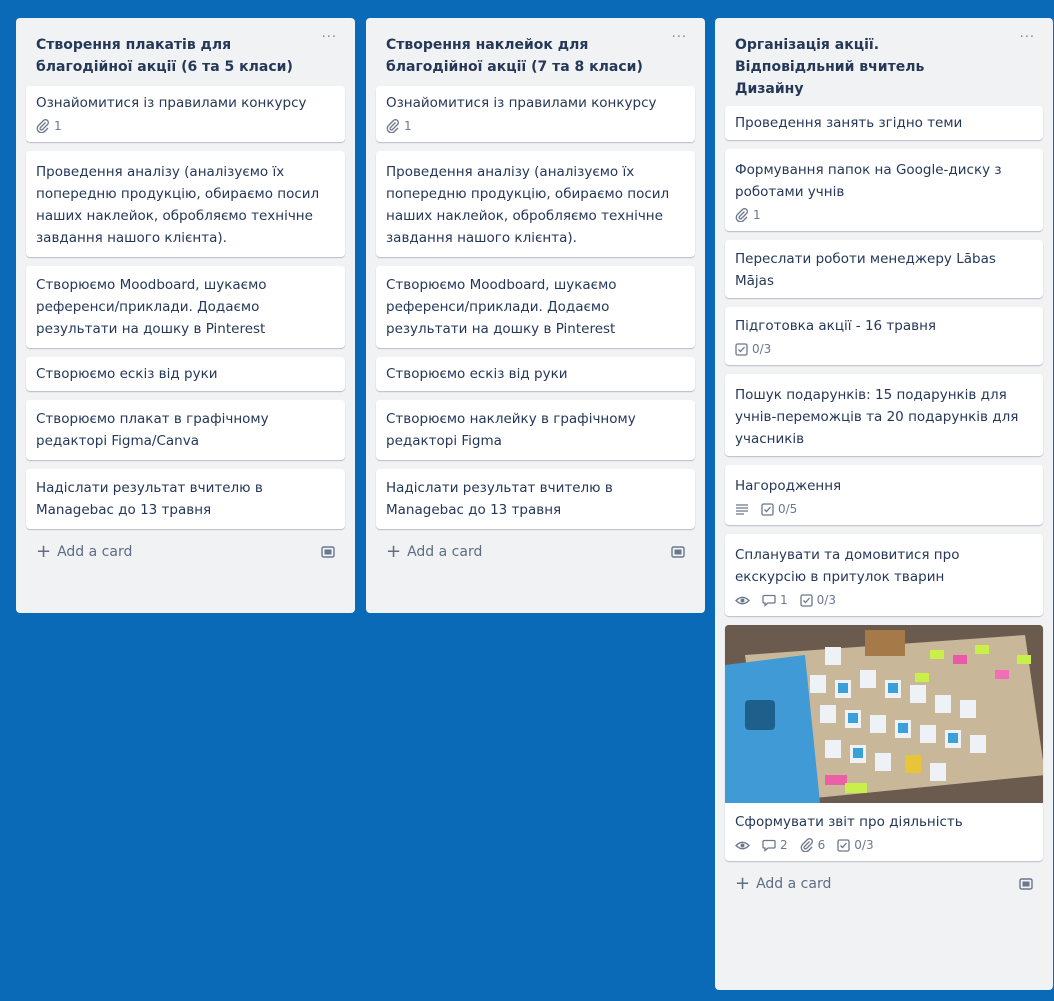  What do you see at coordinates (849, 822) in the screenshot?
I see `card-title: Сформувати звіт про діяльність` at bounding box center [849, 822].